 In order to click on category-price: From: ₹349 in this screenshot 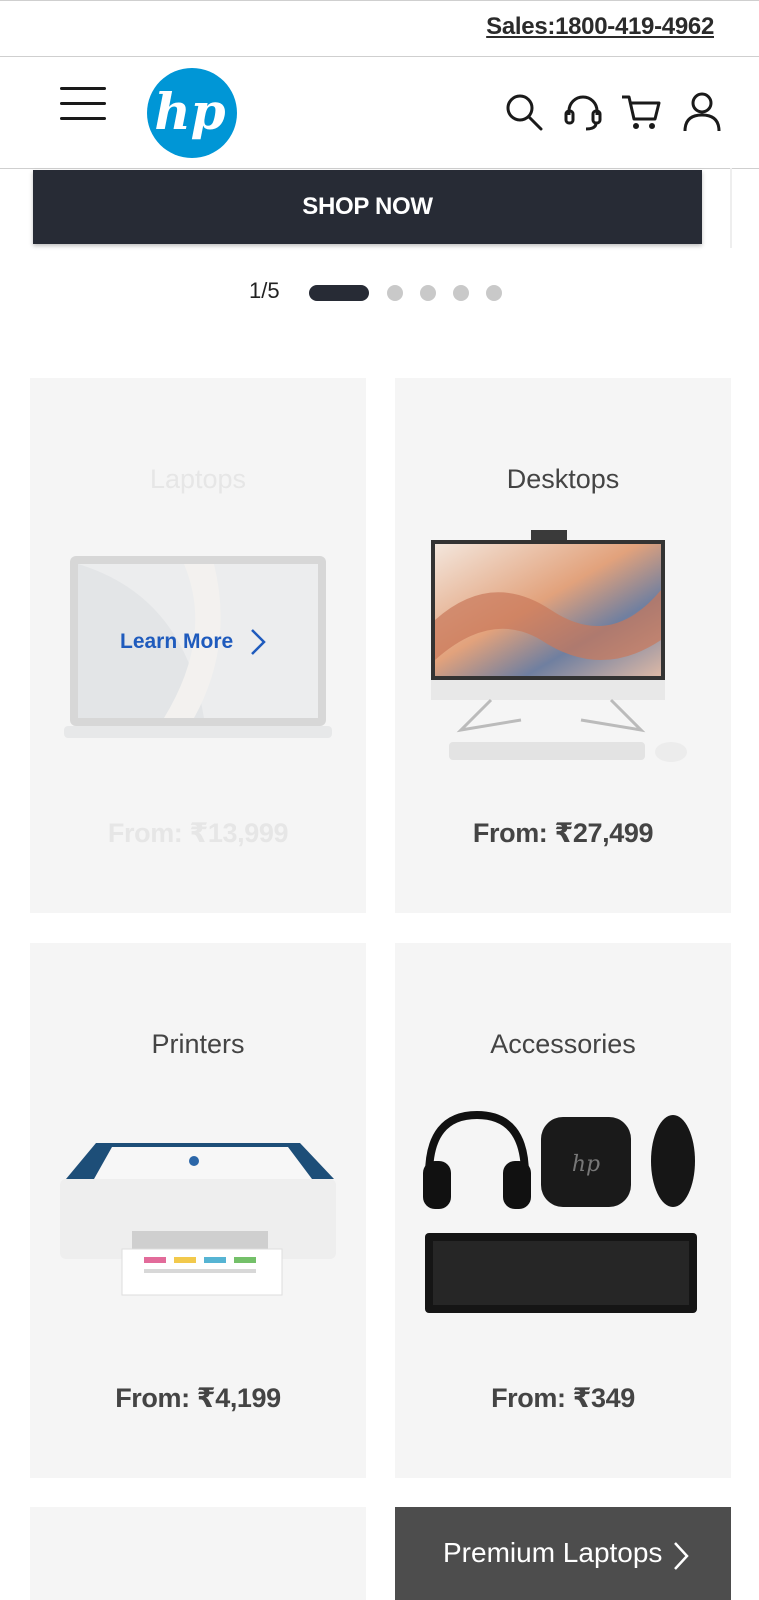, I will do `click(563, 1398)`.